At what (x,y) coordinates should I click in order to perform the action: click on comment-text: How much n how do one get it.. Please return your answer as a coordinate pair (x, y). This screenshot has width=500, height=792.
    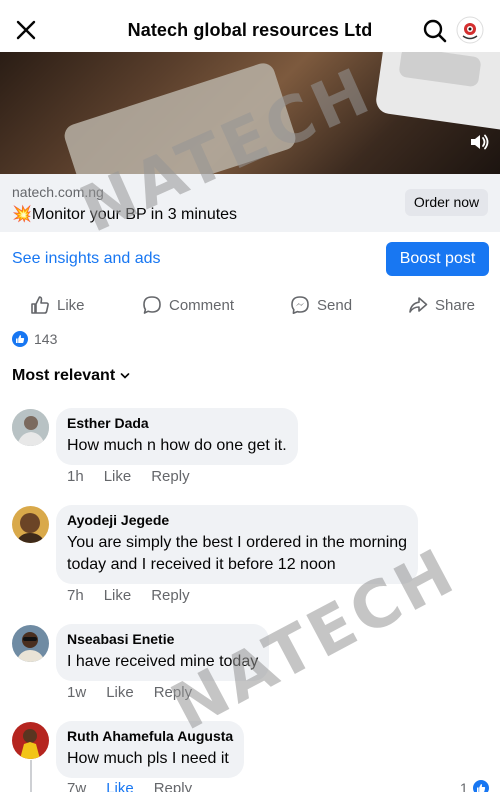
    Looking at the image, I should click on (177, 445).